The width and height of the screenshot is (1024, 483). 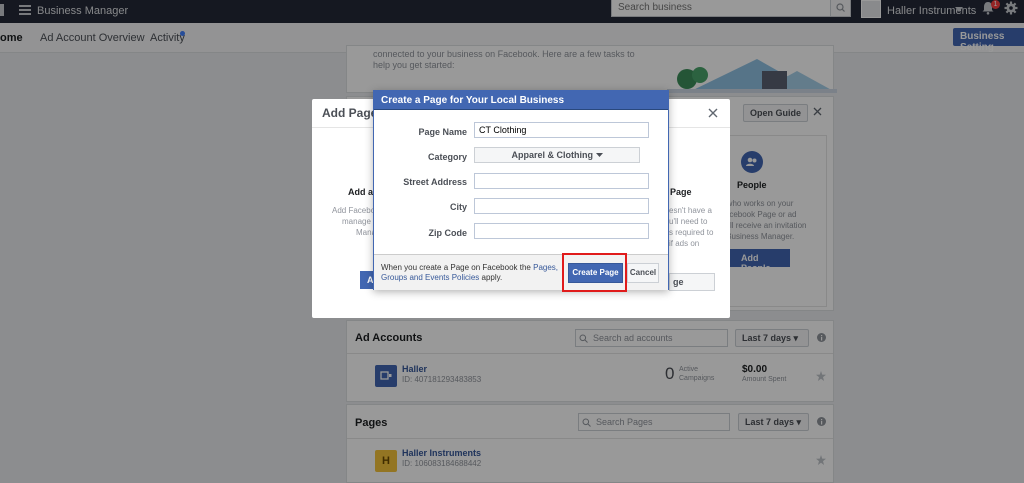 I want to click on dialog-title: Create a Page for Your Local Business, so click(x=521, y=100).